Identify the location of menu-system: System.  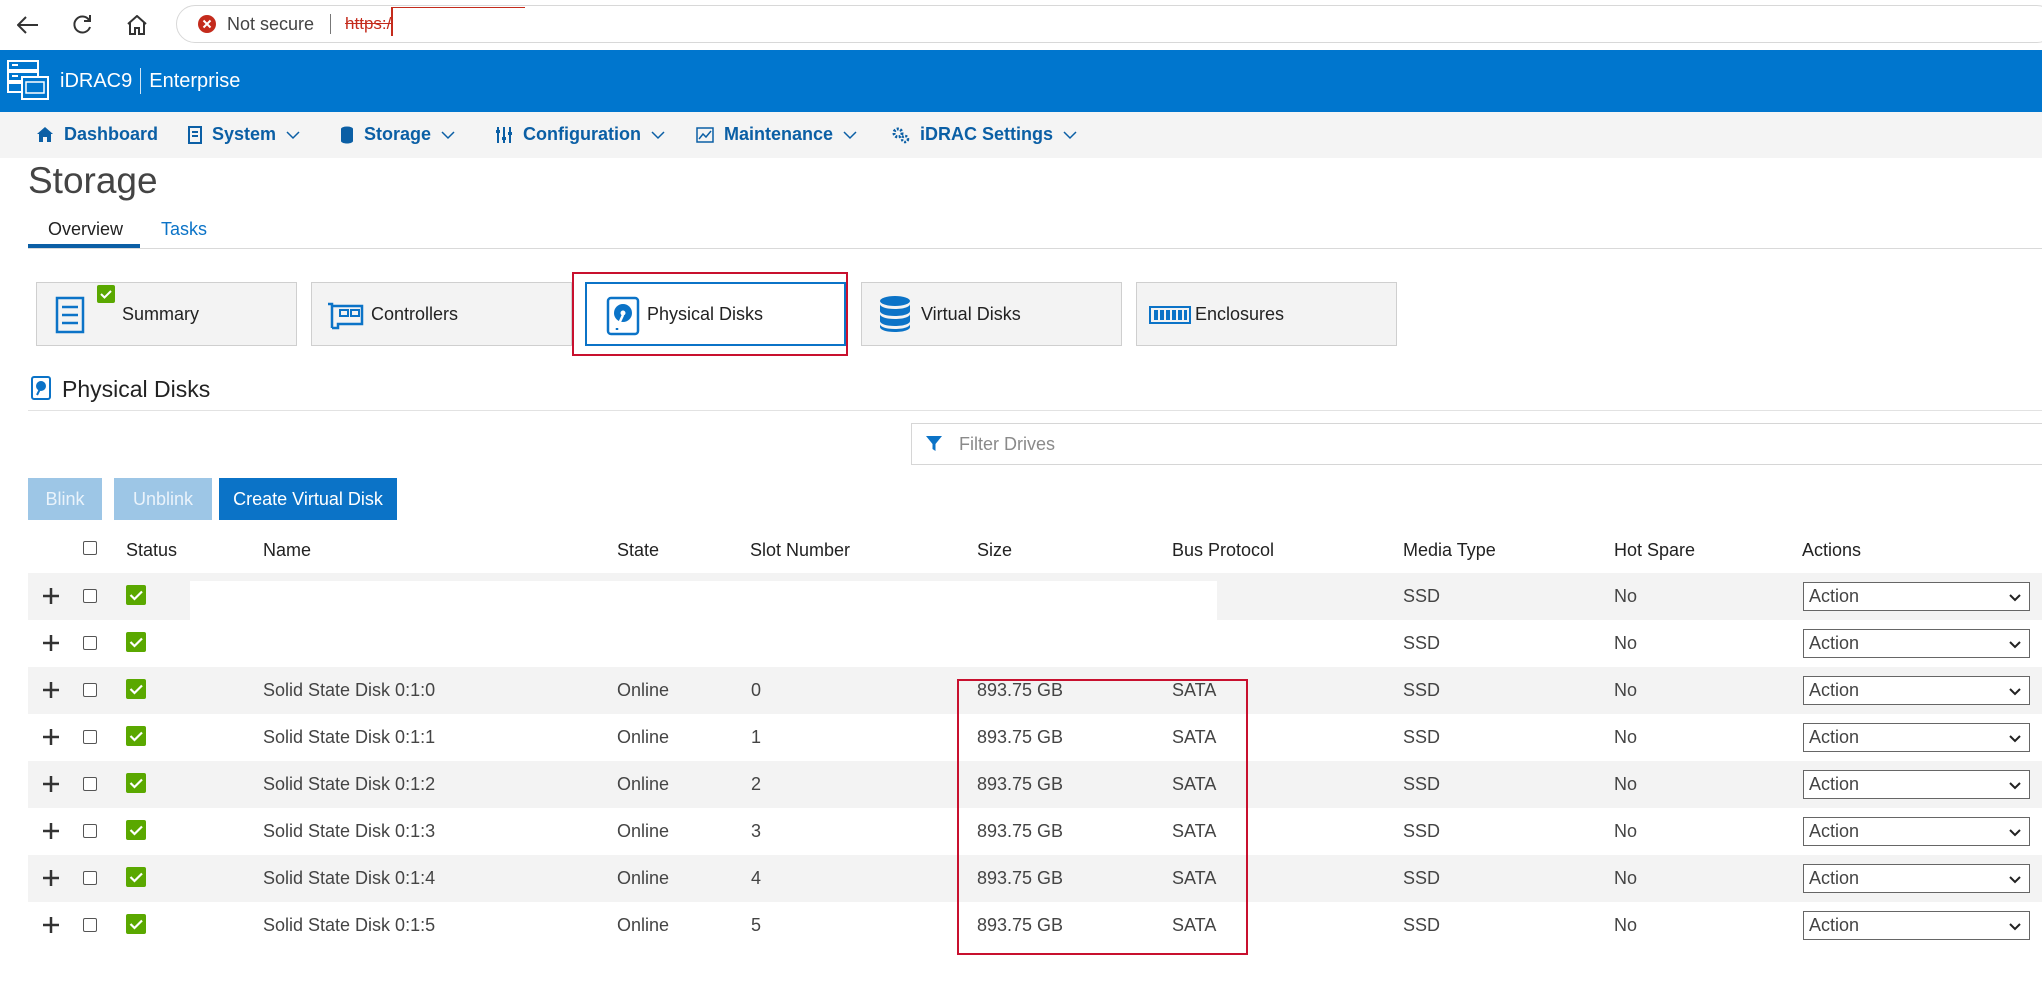
(244, 134).